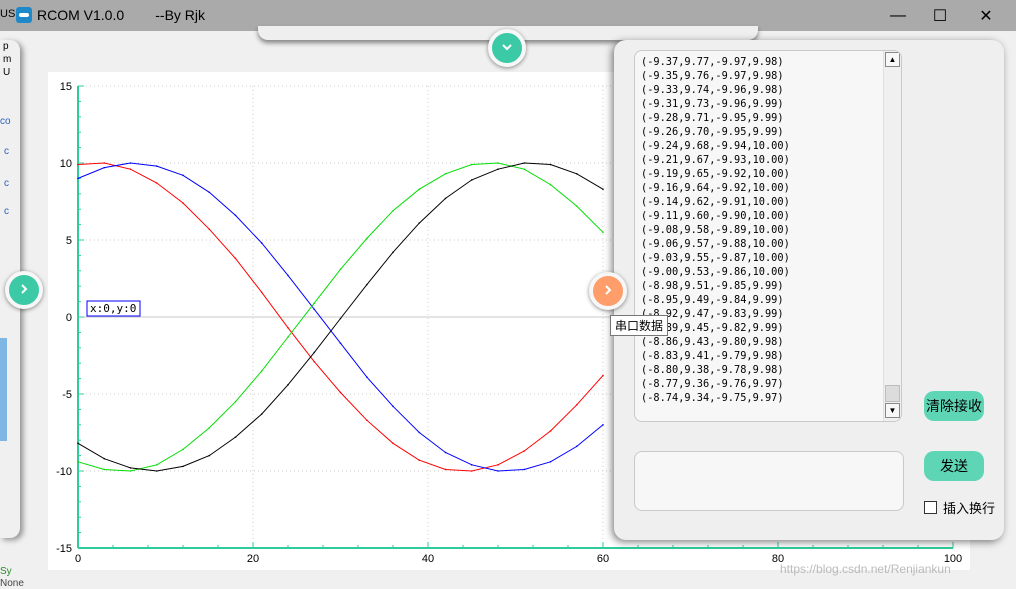  What do you see at coordinates (7, 72) in the screenshot?
I see `left-panel-text: U` at bounding box center [7, 72].